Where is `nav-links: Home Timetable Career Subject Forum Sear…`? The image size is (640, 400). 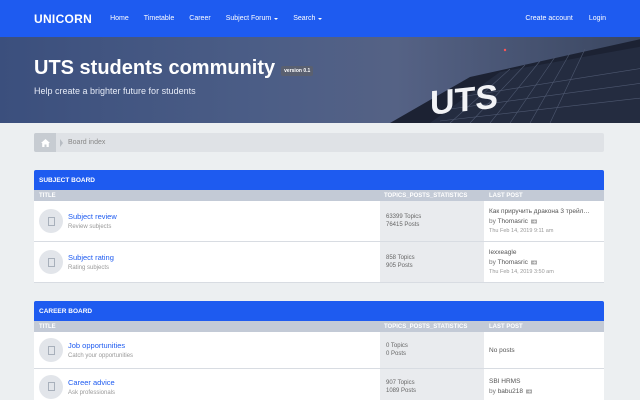
nav-links: Home Timetable Career Subject Forum Sear… is located at coordinates (223, 18).